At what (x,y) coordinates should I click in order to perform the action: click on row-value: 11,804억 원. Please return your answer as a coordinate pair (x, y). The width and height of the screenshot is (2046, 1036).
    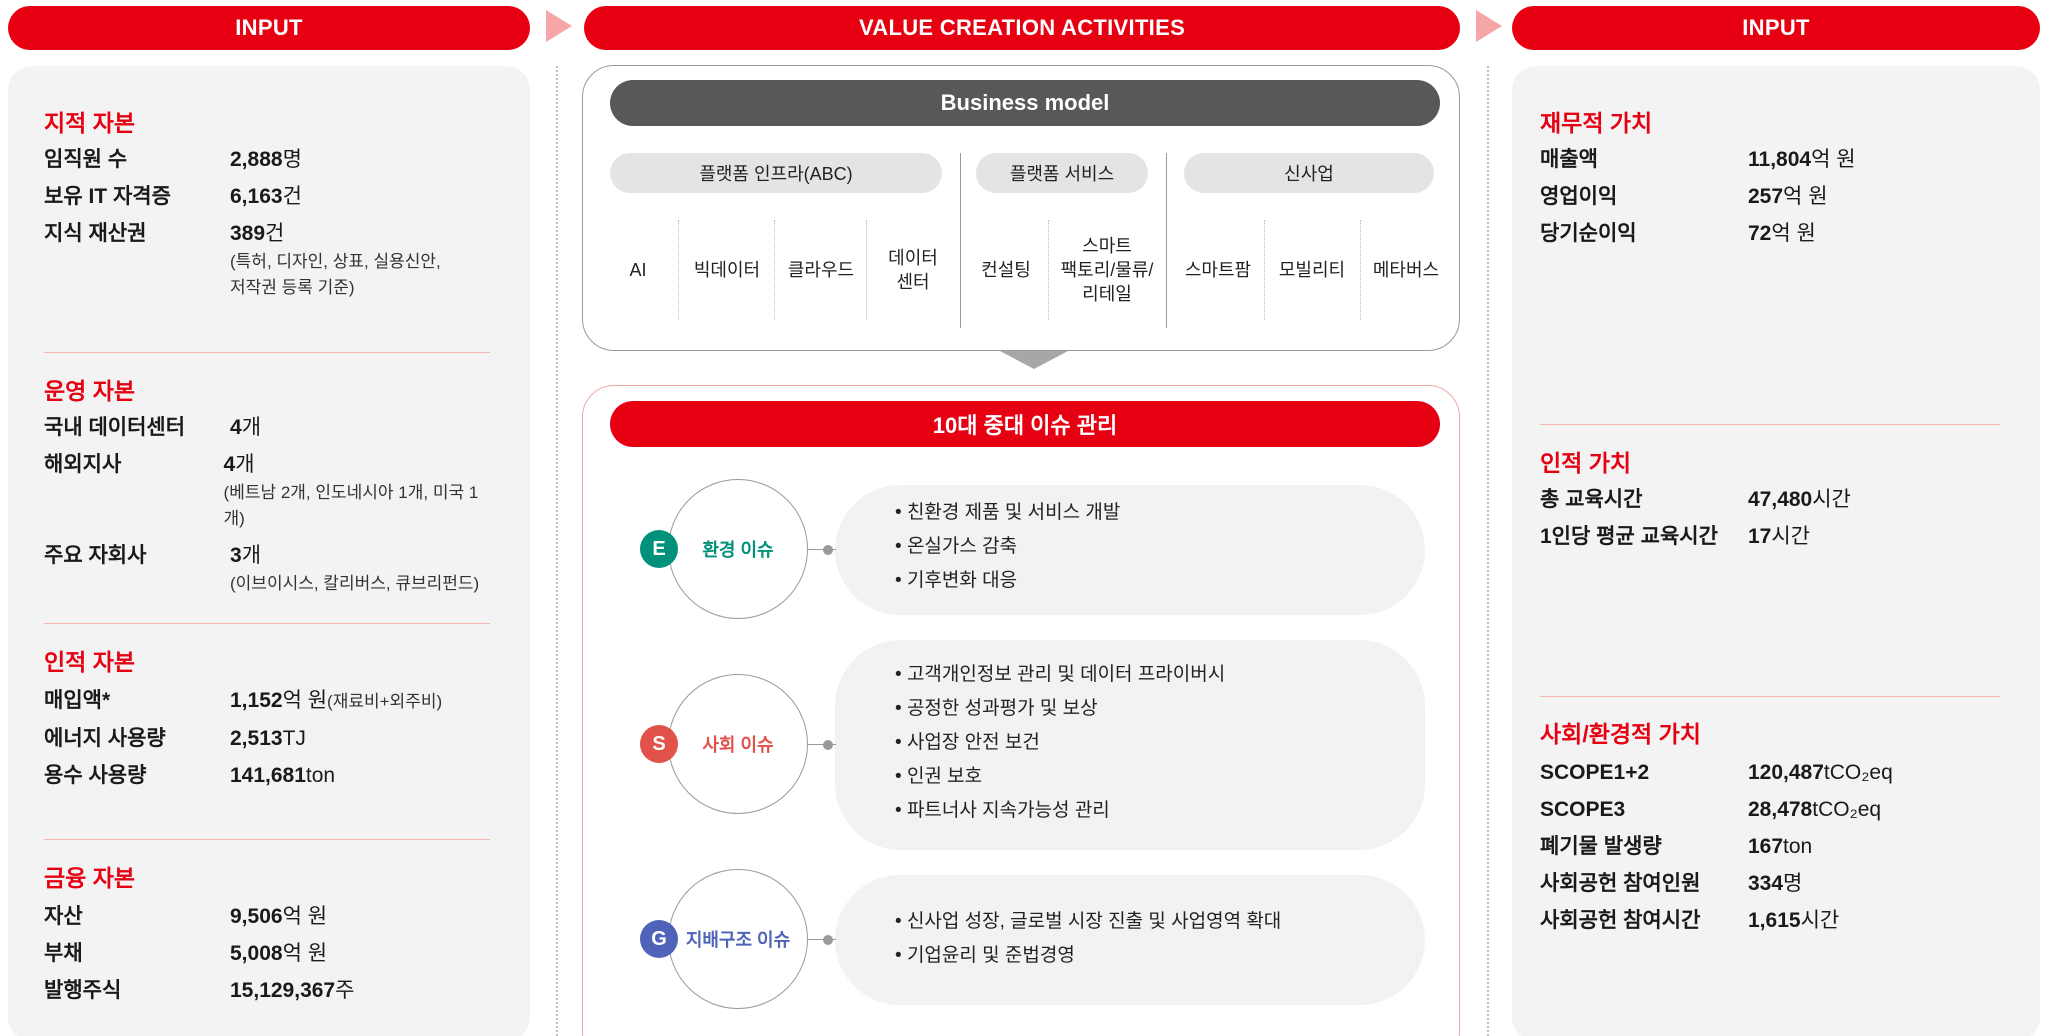
    Looking at the image, I should click on (1802, 159).